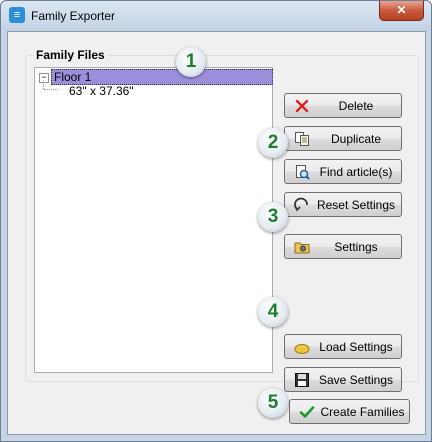 Image resolution: width=432 pixels, height=442 pixels. What do you see at coordinates (356, 247) in the screenshot?
I see `settings-label: Settings` at bounding box center [356, 247].